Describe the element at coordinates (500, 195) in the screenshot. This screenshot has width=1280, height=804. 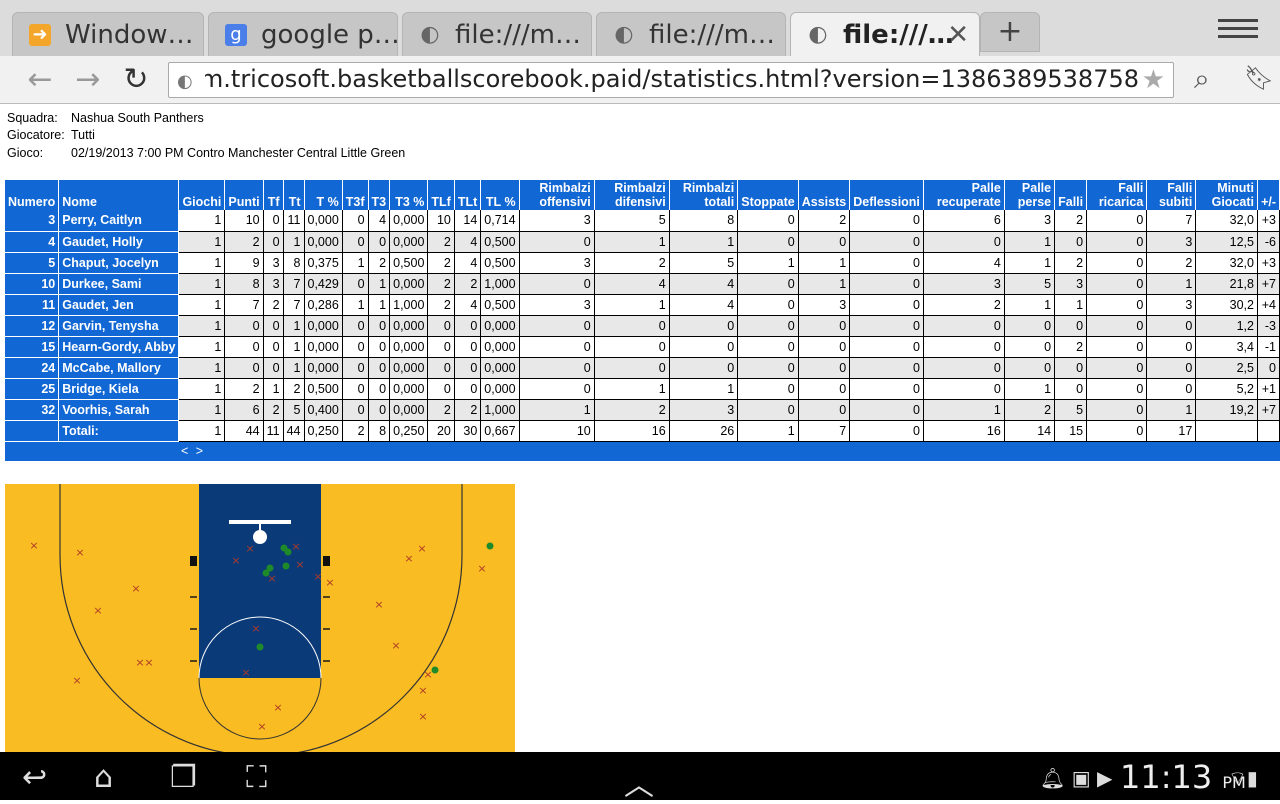
I see `column-header: TL %` at that location.